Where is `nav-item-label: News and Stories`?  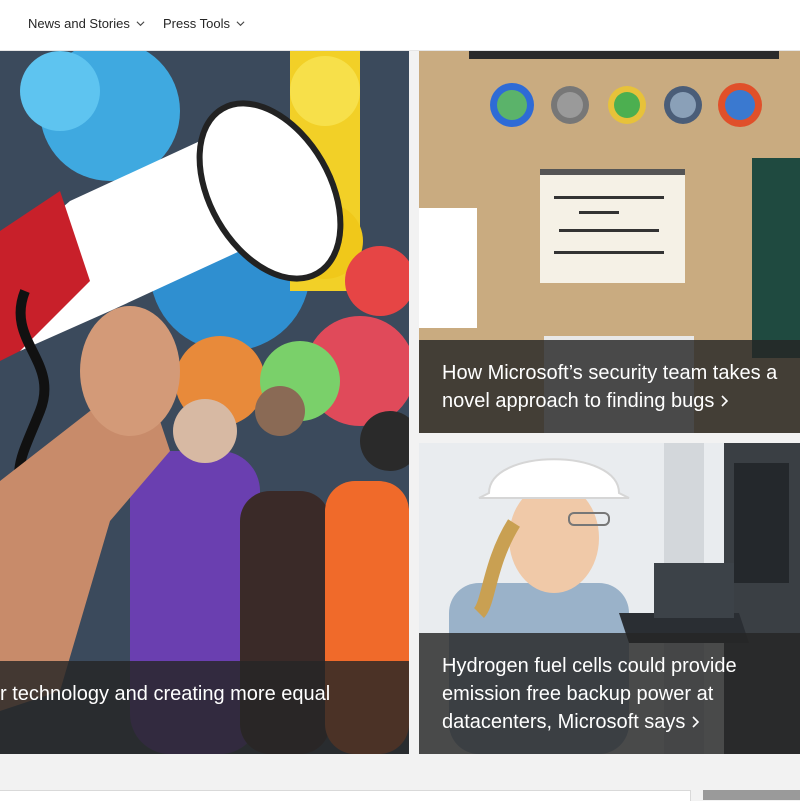
nav-item-label: News and Stories is located at coordinates (79, 23).